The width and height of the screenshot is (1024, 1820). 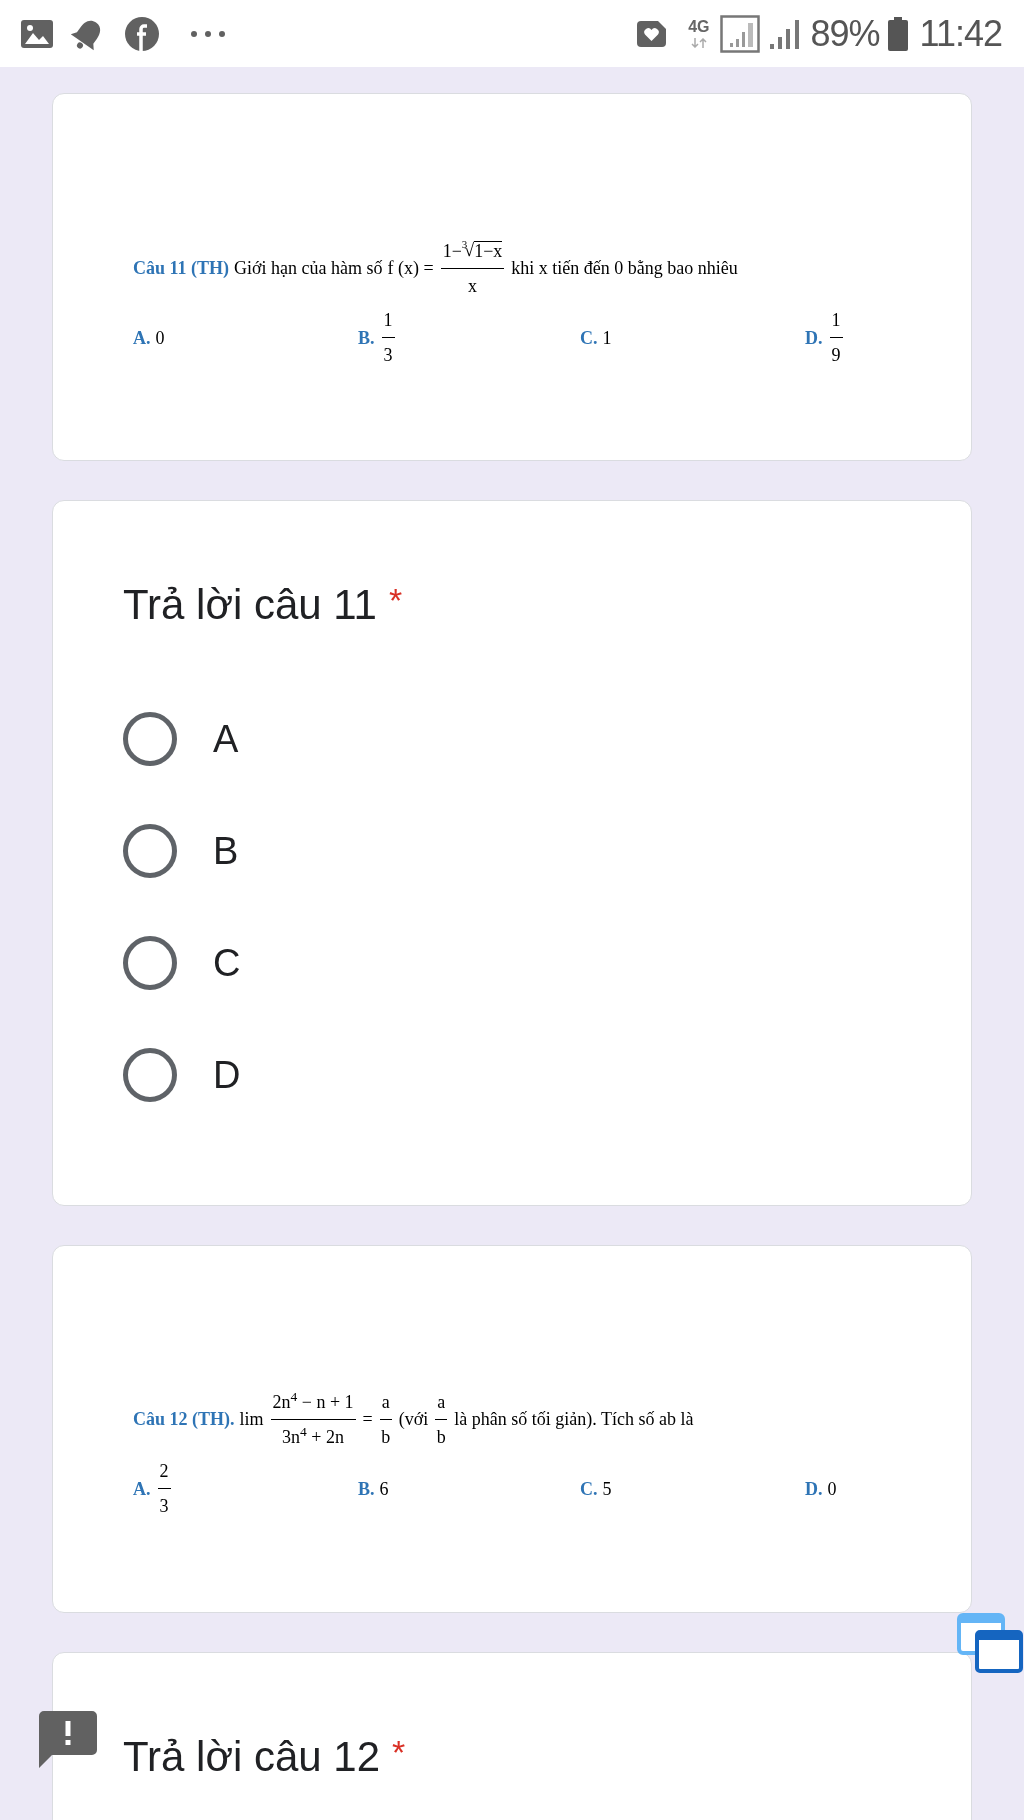 I want to click on signal-box-icon, so click(x=739, y=33).